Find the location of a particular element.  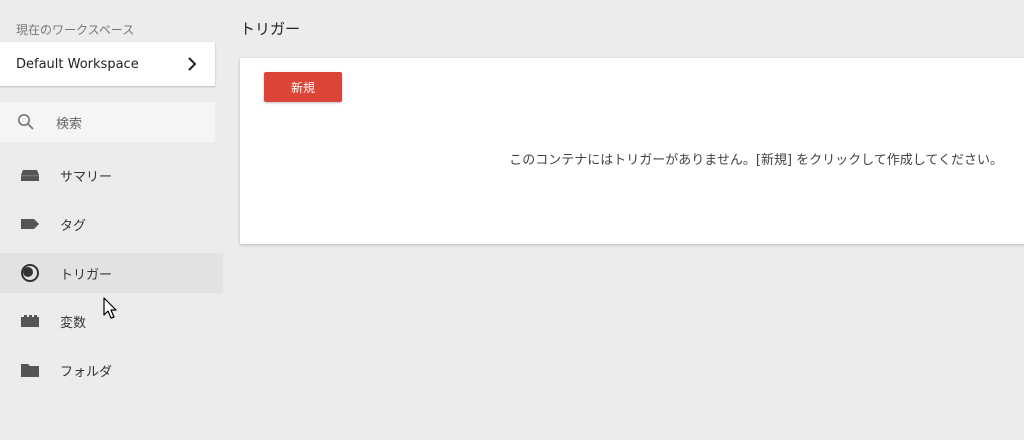

sidebar-item-summary: サマリー is located at coordinates (111, 175).